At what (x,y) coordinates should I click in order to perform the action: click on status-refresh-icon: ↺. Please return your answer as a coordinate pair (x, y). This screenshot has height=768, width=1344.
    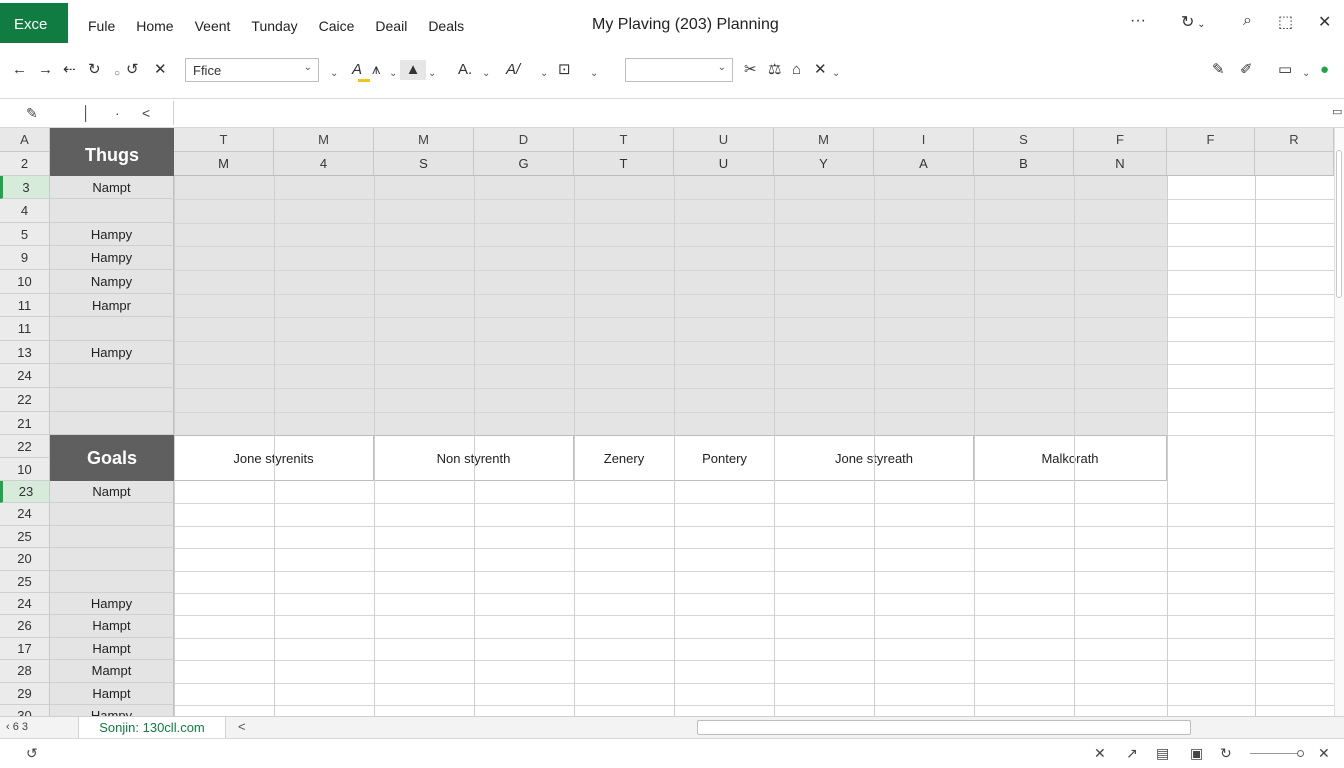
    Looking at the image, I should click on (32, 753).